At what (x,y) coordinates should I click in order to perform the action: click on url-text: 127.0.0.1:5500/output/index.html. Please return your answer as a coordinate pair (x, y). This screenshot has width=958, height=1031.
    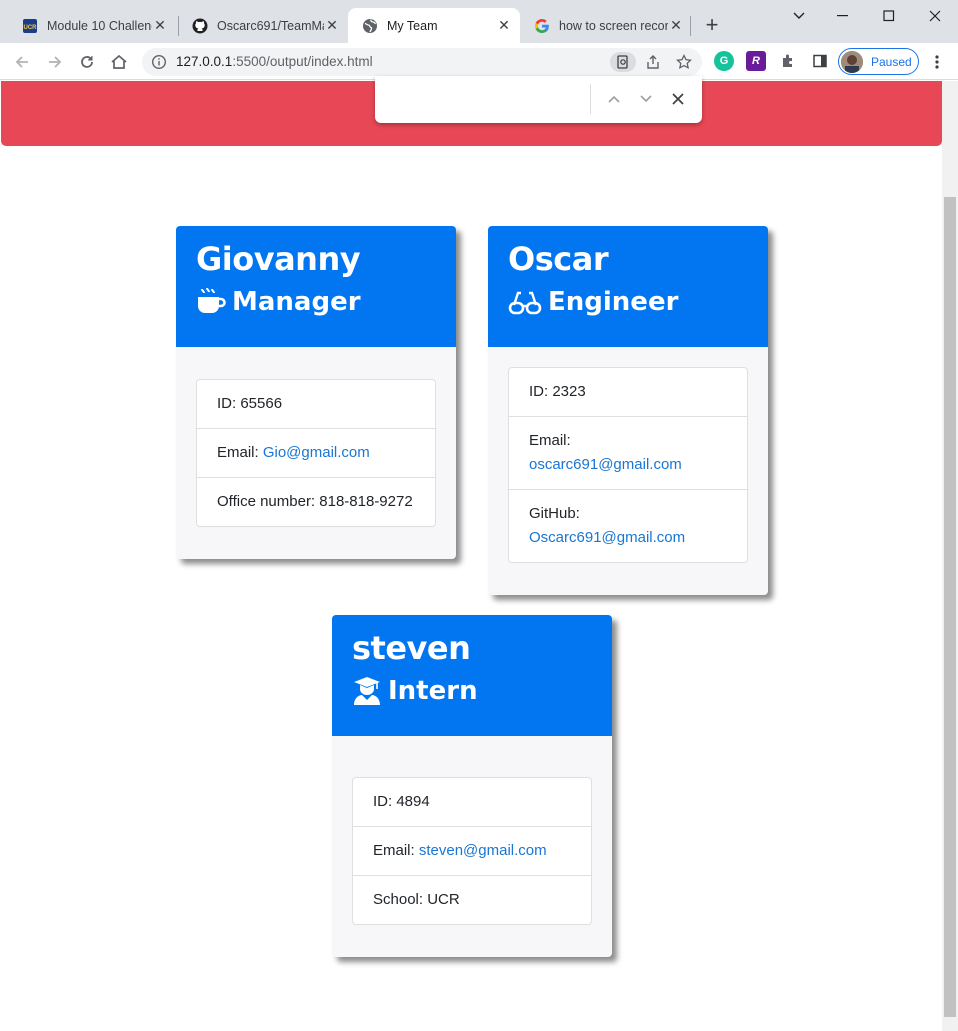
    Looking at the image, I should click on (274, 61).